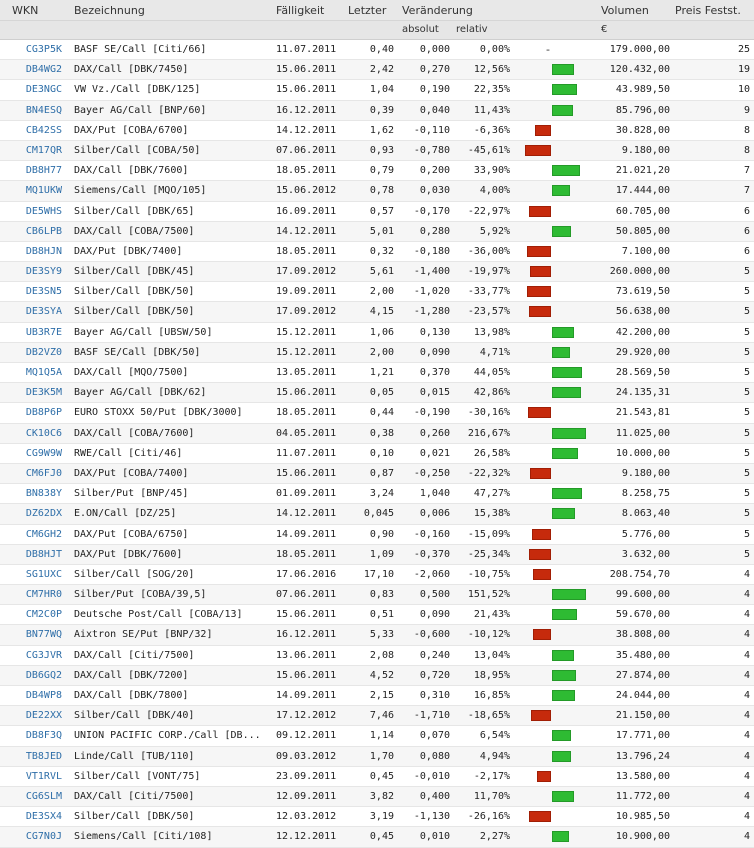 The width and height of the screenshot is (754, 848). I want to click on col-relativ-header: relativ, so click(472, 29).